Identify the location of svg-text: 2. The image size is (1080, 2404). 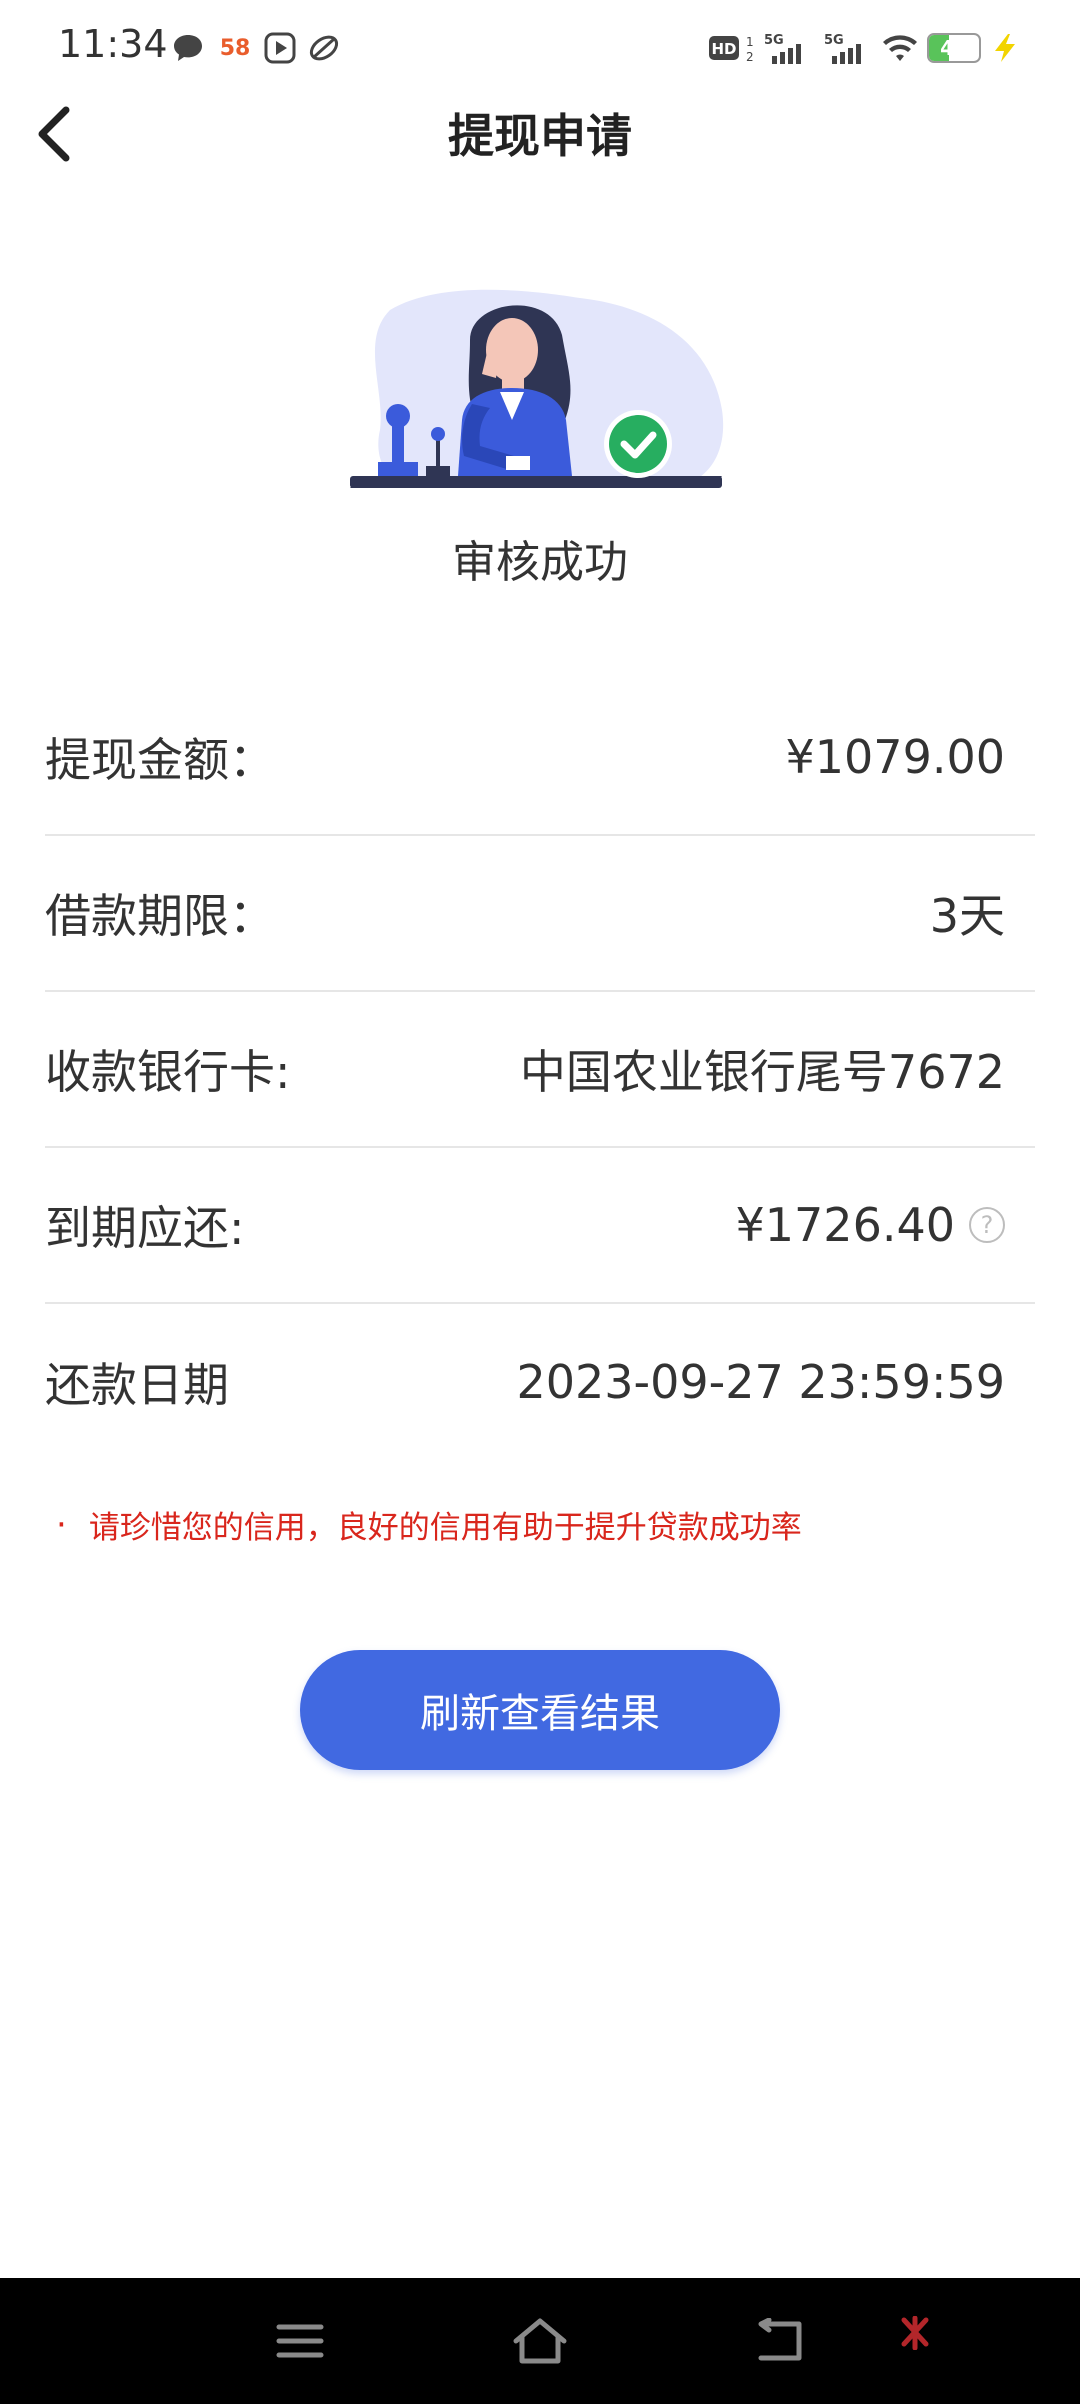
(750, 57).